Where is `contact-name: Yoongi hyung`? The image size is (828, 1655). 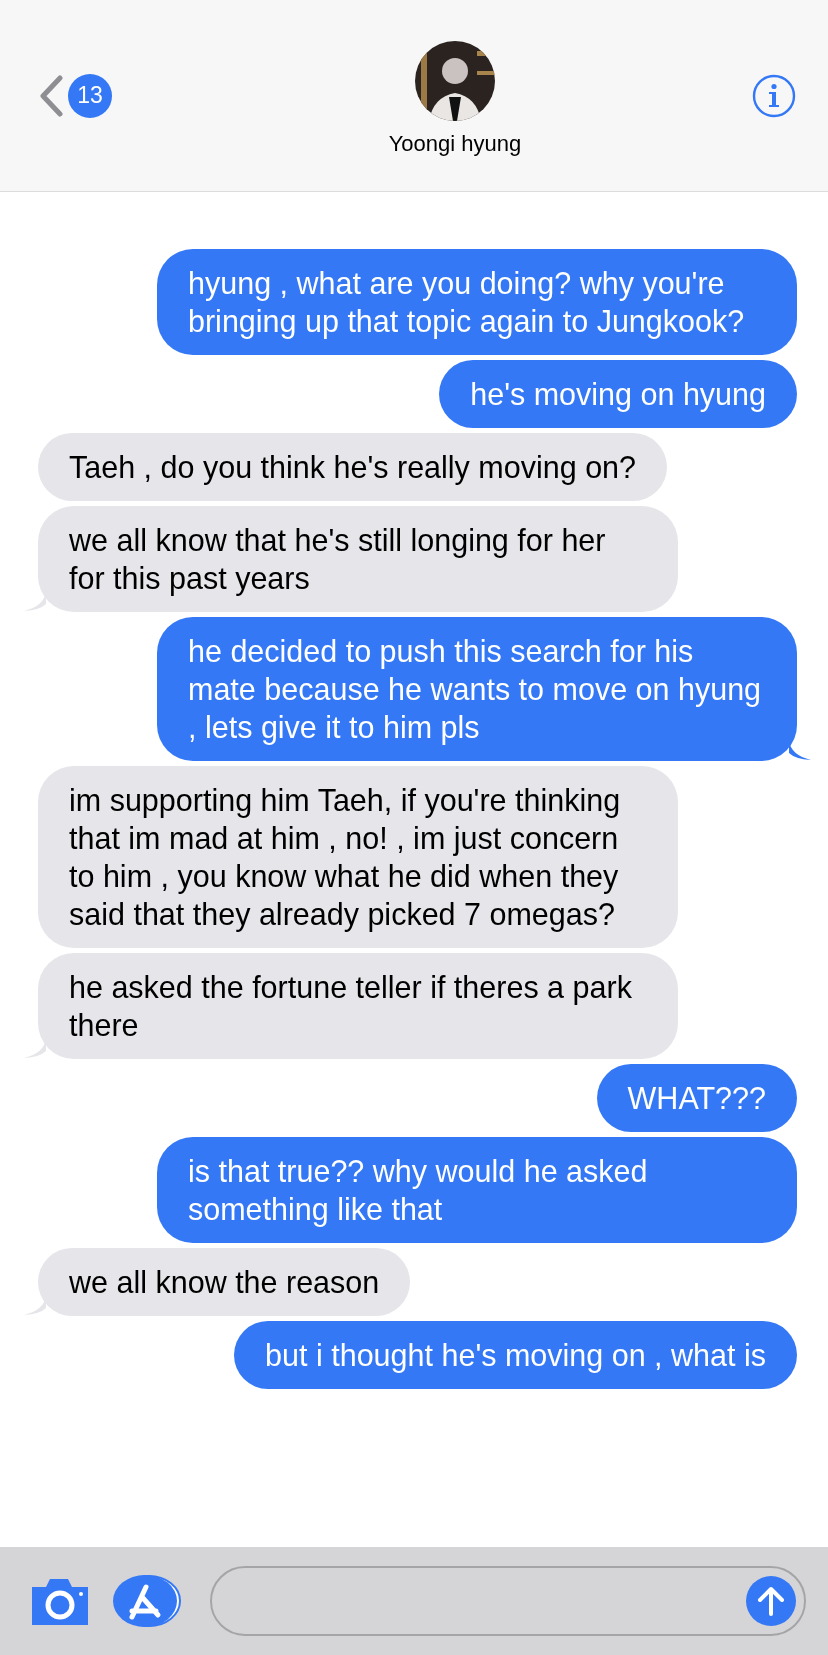 contact-name: Yoongi hyung is located at coordinates (455, 143).